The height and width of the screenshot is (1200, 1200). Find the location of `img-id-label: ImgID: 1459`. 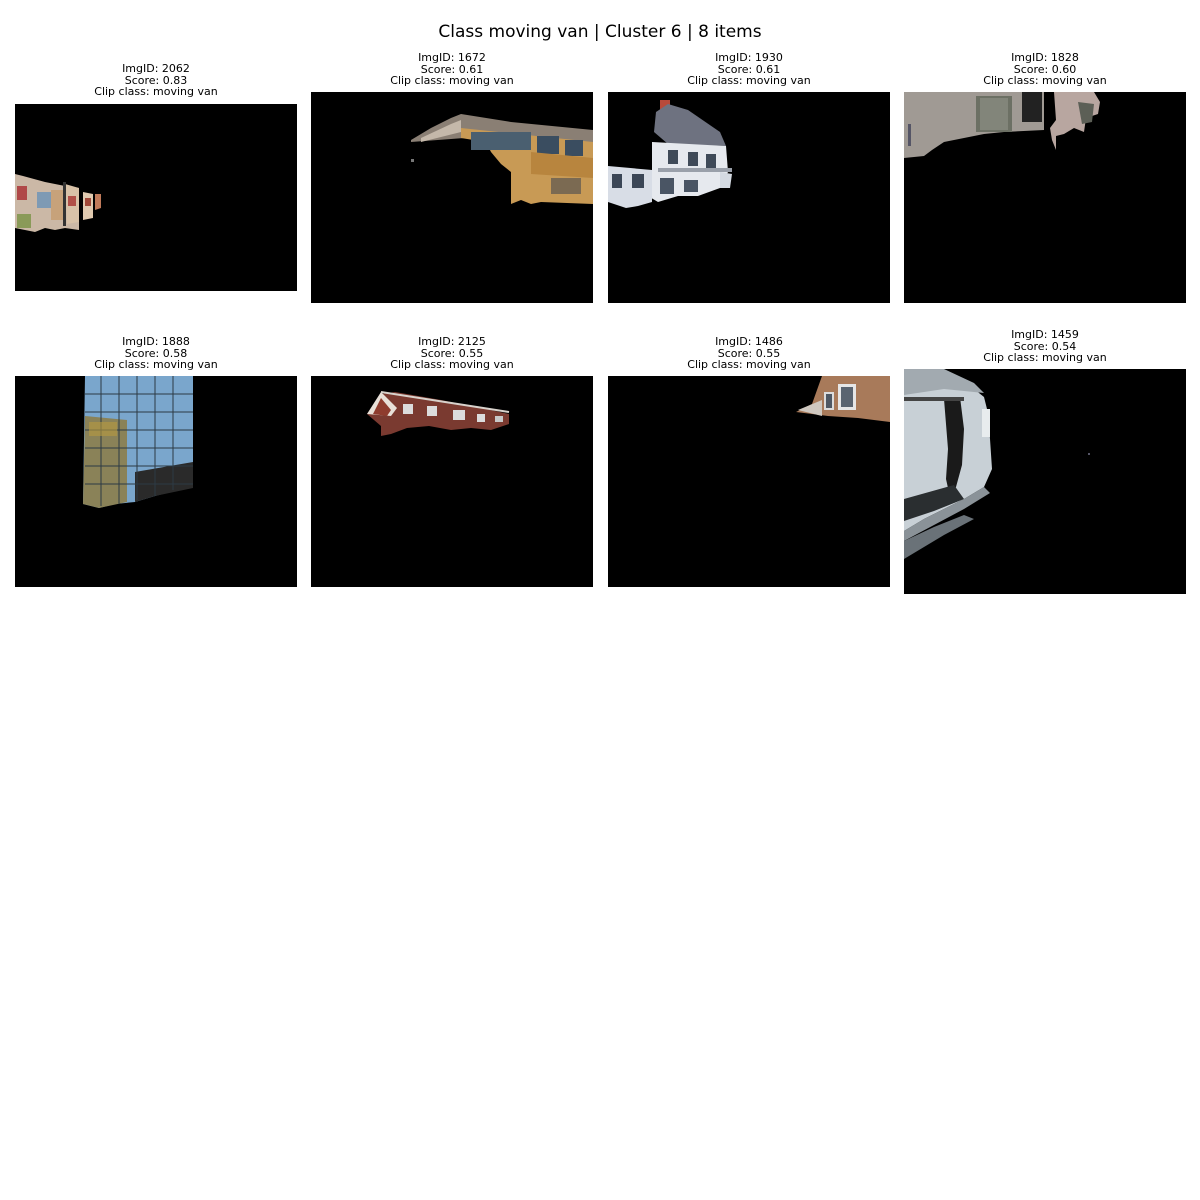

img-id-label: ImgID: 1459 is located at coordinates (1045, 334).